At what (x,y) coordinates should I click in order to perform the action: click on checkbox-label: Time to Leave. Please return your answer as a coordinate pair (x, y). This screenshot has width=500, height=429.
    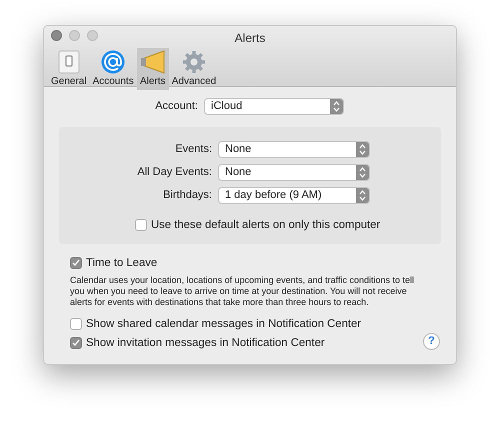
    Looking at the image, I should click on (122, 263).